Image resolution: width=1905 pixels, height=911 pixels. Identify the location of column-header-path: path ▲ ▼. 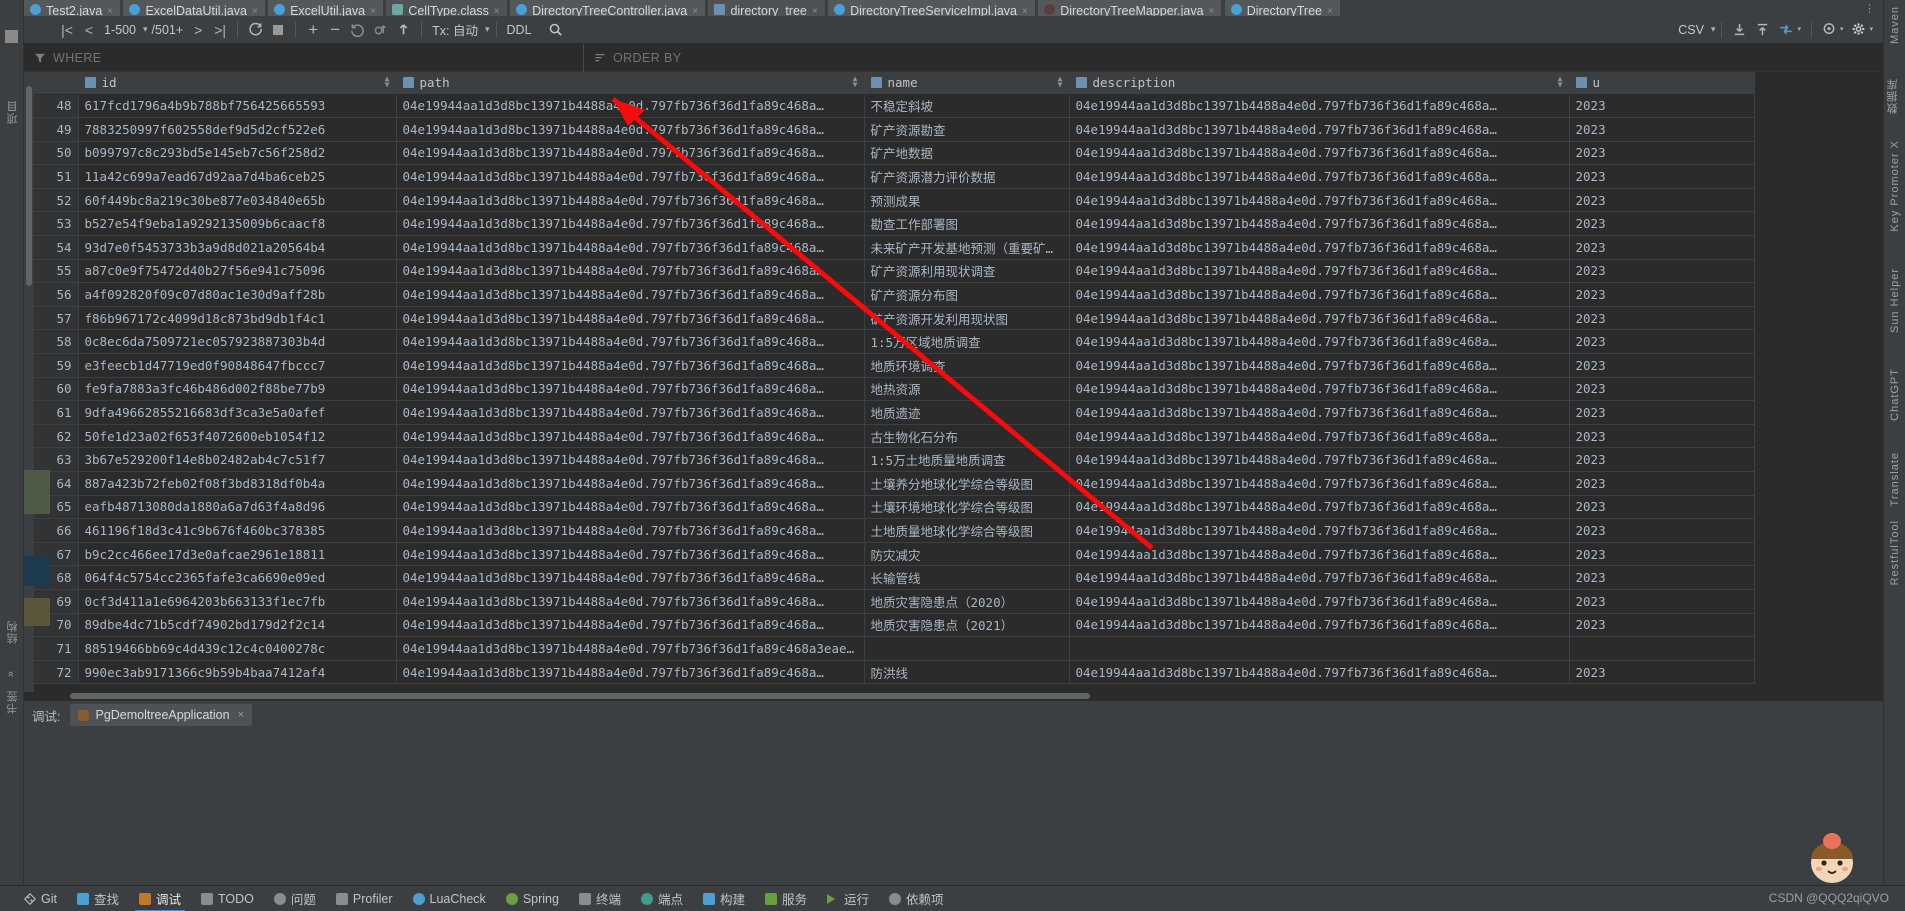
(630, 83).